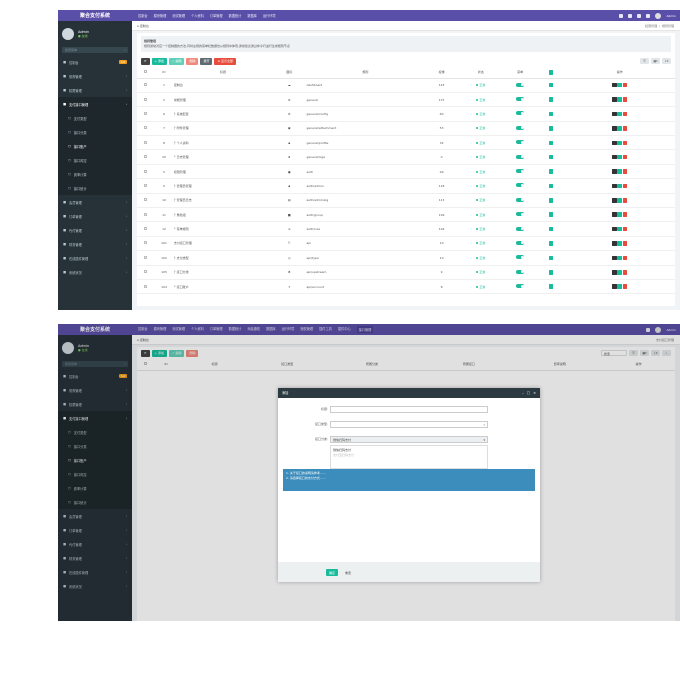 This screenshot has width=680, height=680. I want to click on table-row: 20 └ 日志管理 ♠ general/logs 0 正常, so click(406, 157).